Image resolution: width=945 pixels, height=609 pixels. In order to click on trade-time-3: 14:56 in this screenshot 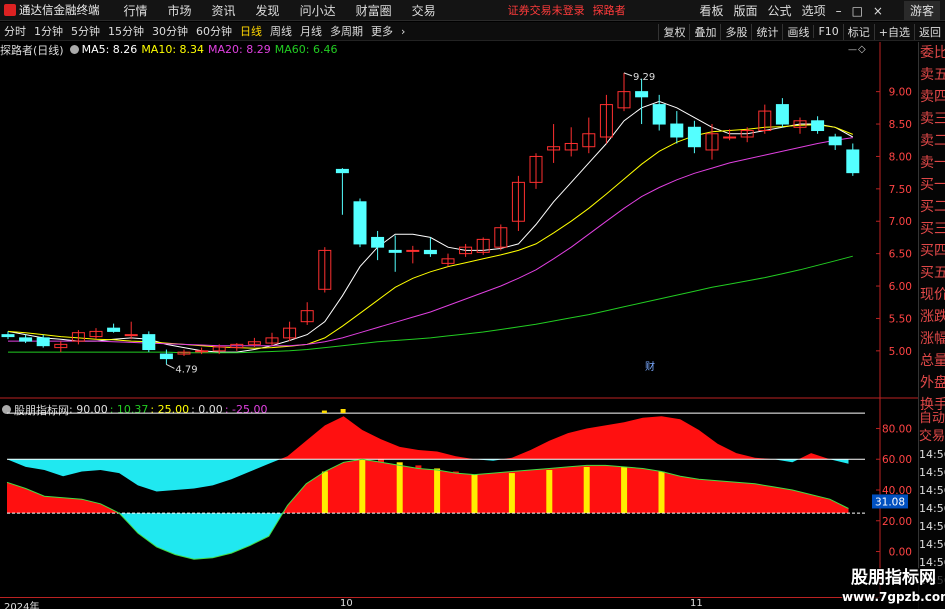, I will do `click(932, 508)`.